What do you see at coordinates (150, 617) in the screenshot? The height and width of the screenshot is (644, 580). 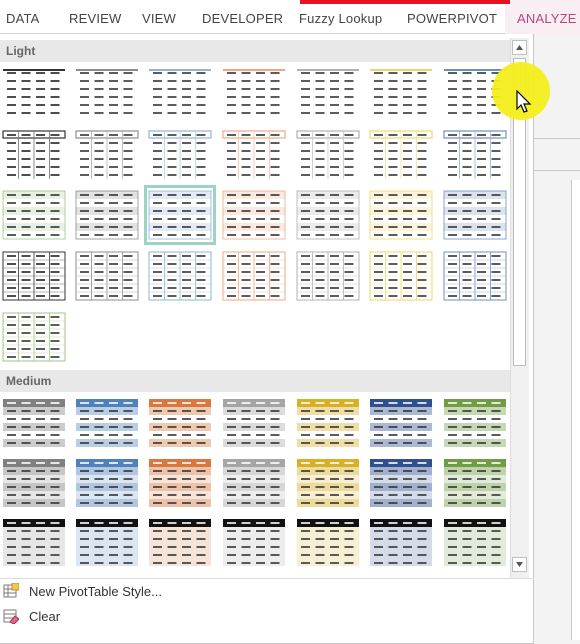 I see `clear-item: Clear` at bounding box center [150, 617].